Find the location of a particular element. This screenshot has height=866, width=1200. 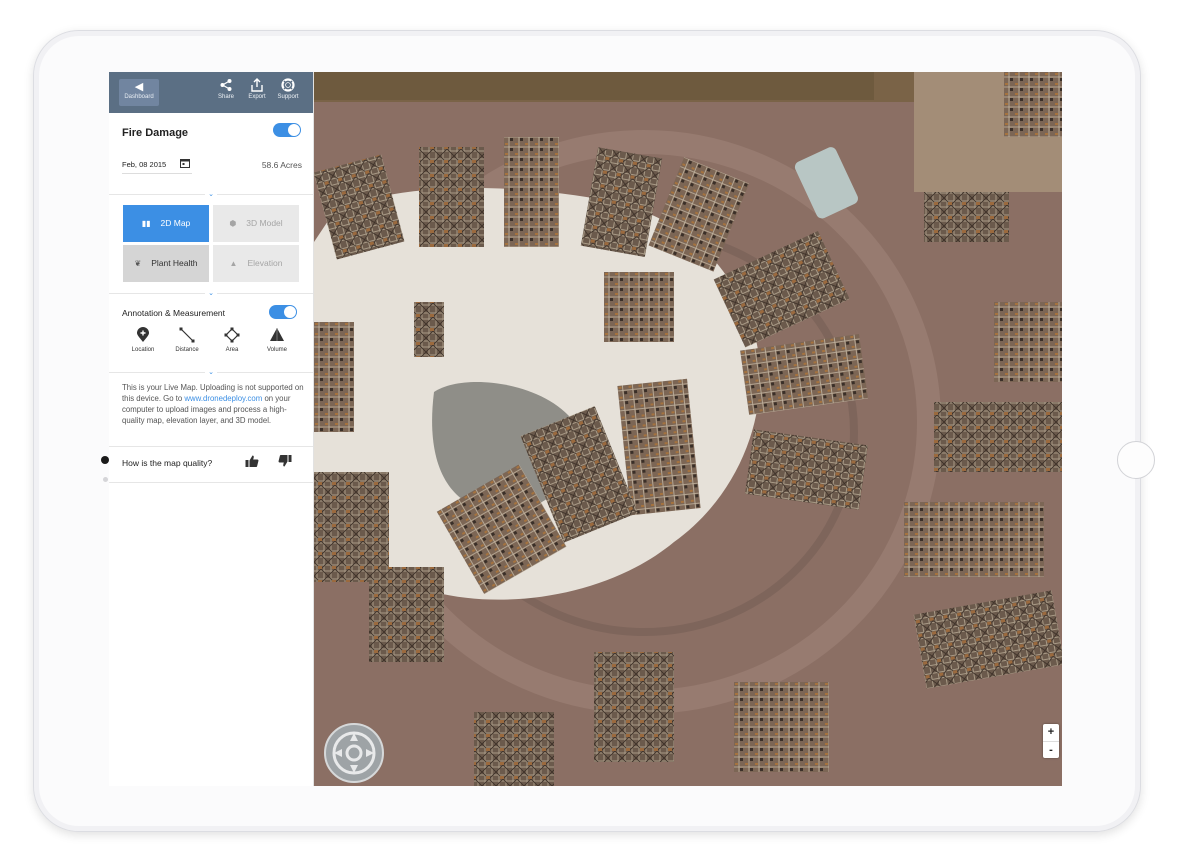

support-label: Support is located at coordinates (288, 97).